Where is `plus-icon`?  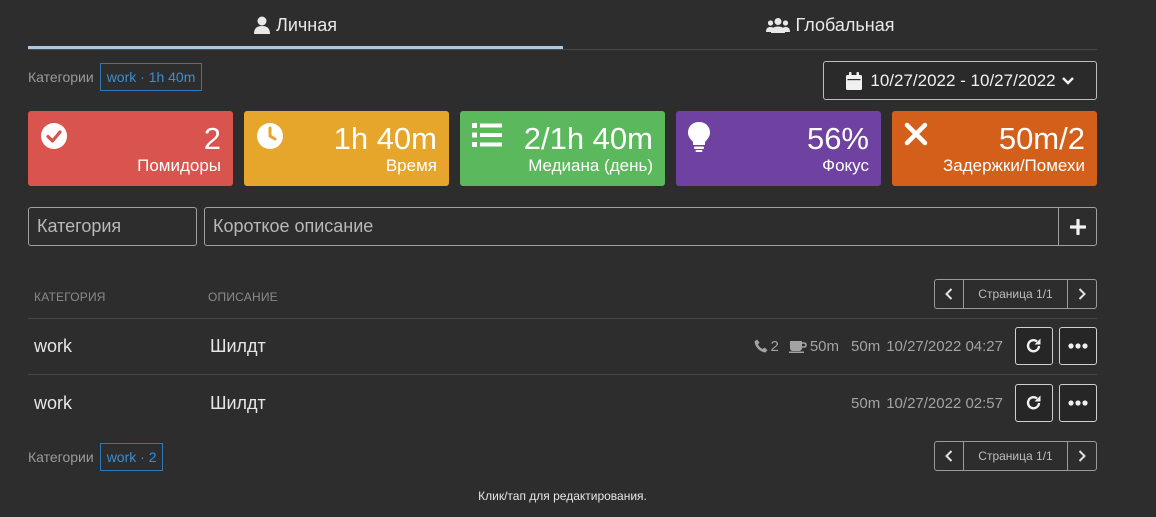 plus-icon is located at coordinates (1077, 226).